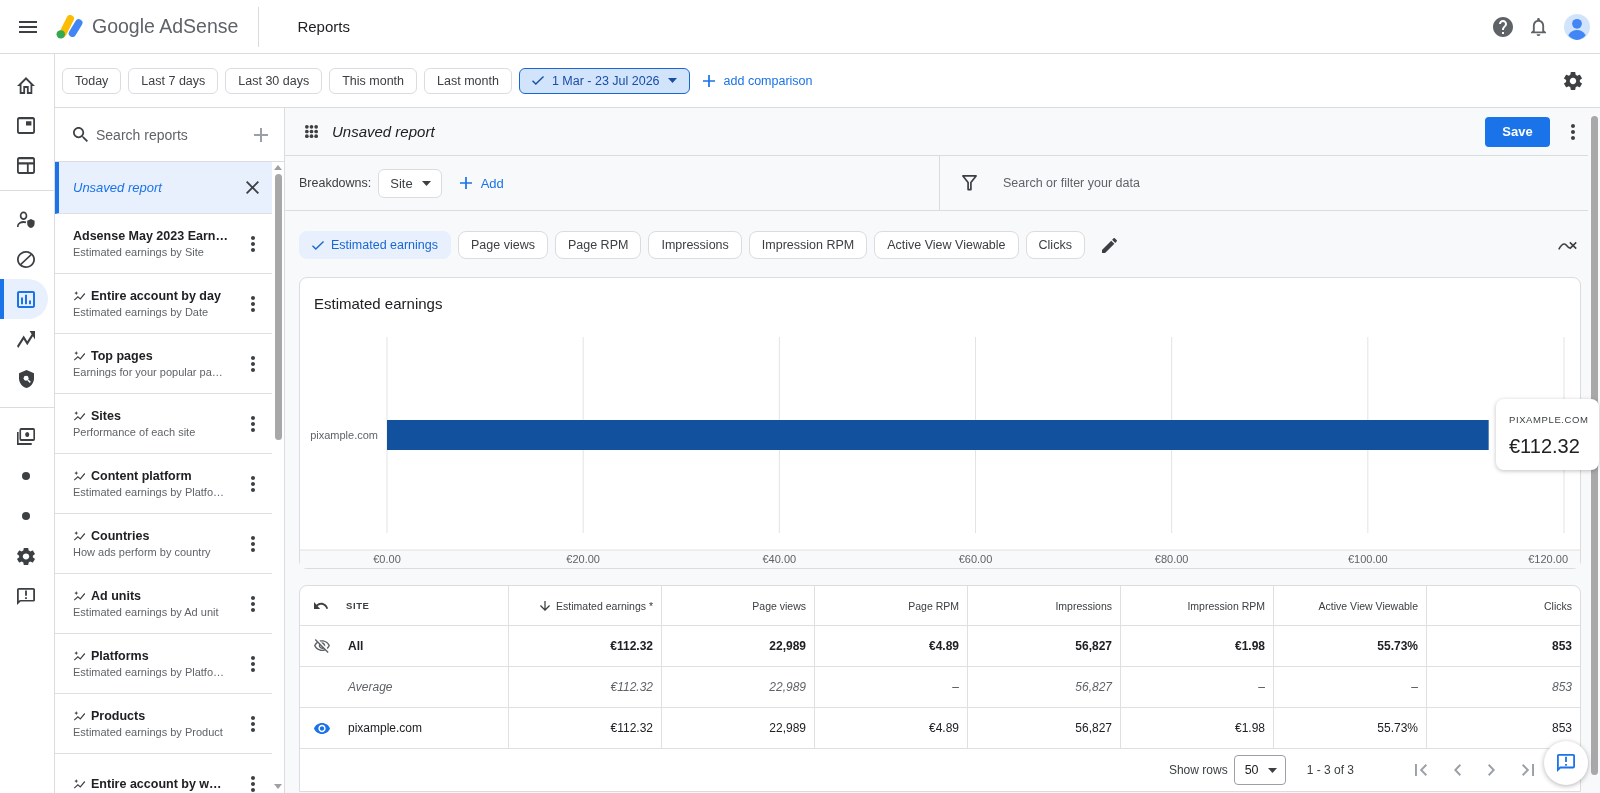 This screenshot has width=1600, height=793. What do you see at coordinates (358, 605) in the screenshot?
I see `column-header: SITE` at bounding box center [358, 605].